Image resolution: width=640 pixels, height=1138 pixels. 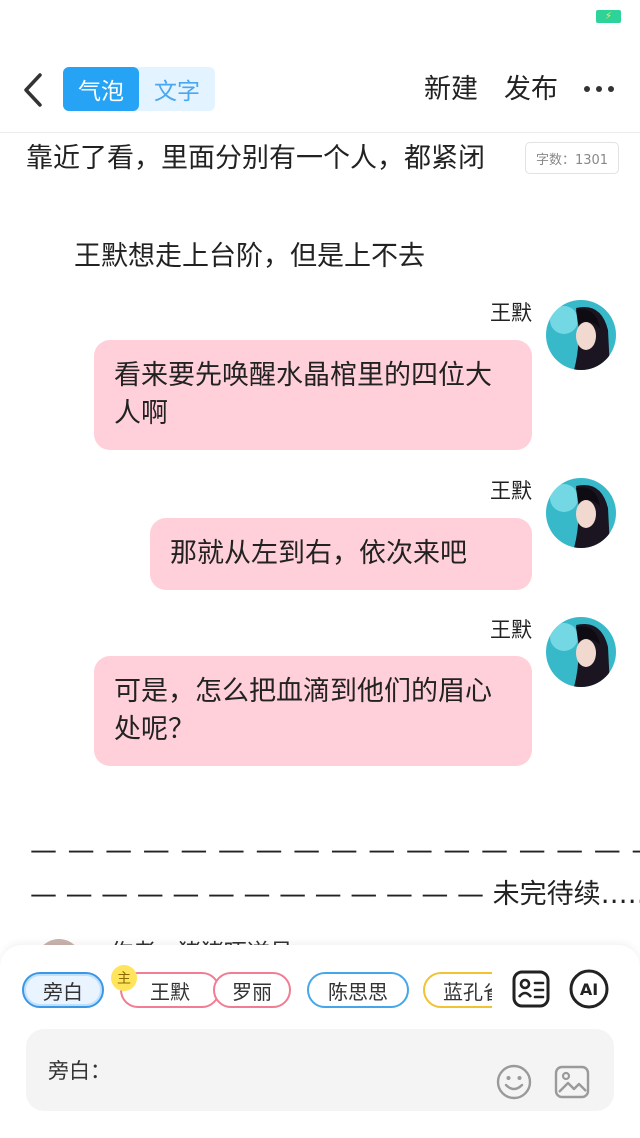 I want to click on character-chips: 旁白 王默 罗丽 陈思思 蓝孔雀, so click(x=257, y=991).